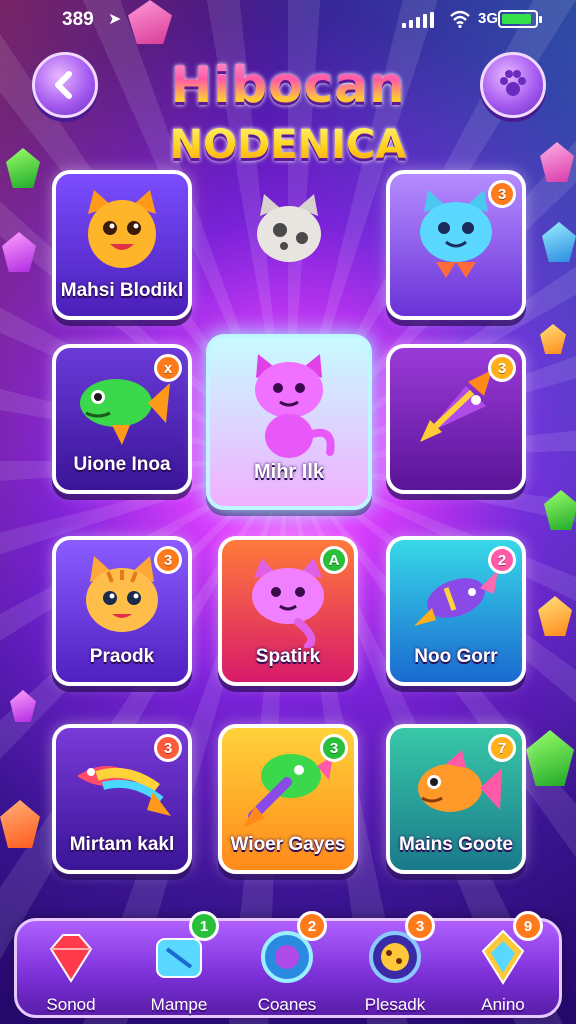  Describe the element at coordinates (420, 926) in the screenshot. I see `nav-badge: 3` at that location.